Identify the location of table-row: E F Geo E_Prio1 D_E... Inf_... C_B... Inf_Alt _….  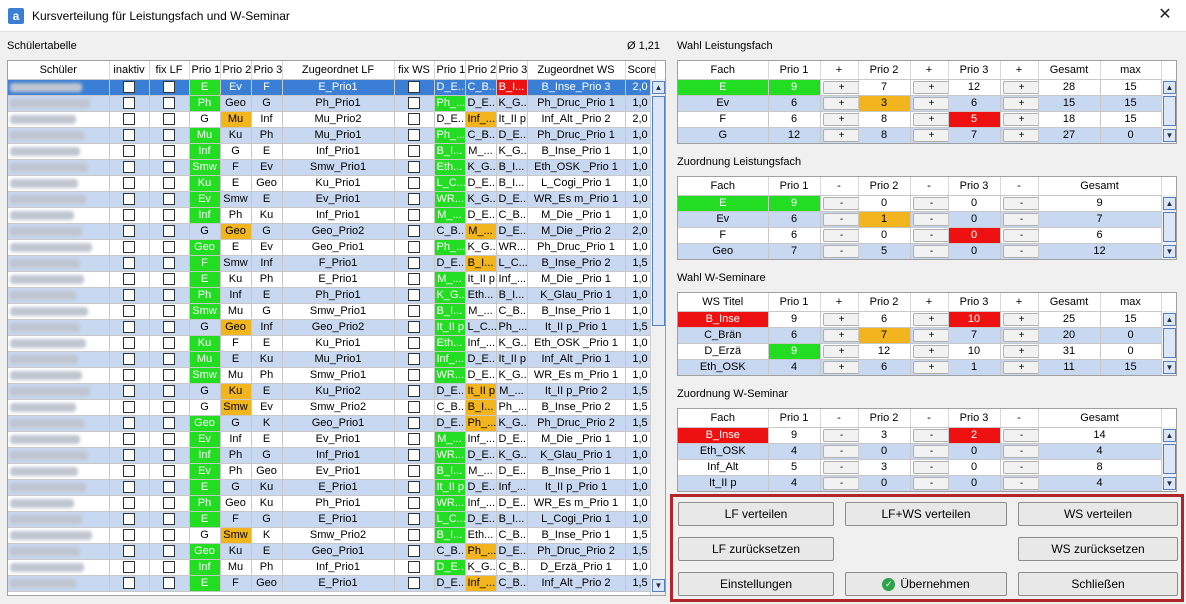
(332, 583).